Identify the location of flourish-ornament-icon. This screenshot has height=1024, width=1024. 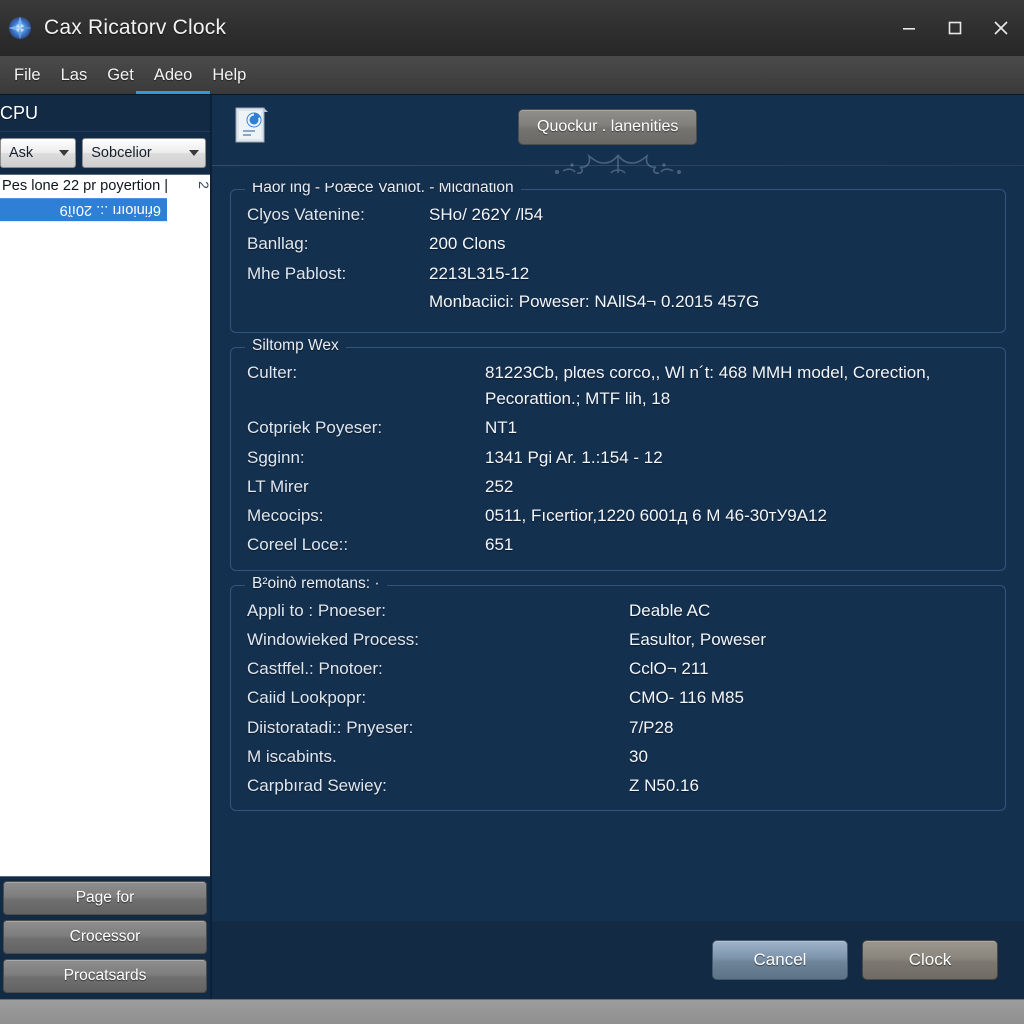
(618, 170).